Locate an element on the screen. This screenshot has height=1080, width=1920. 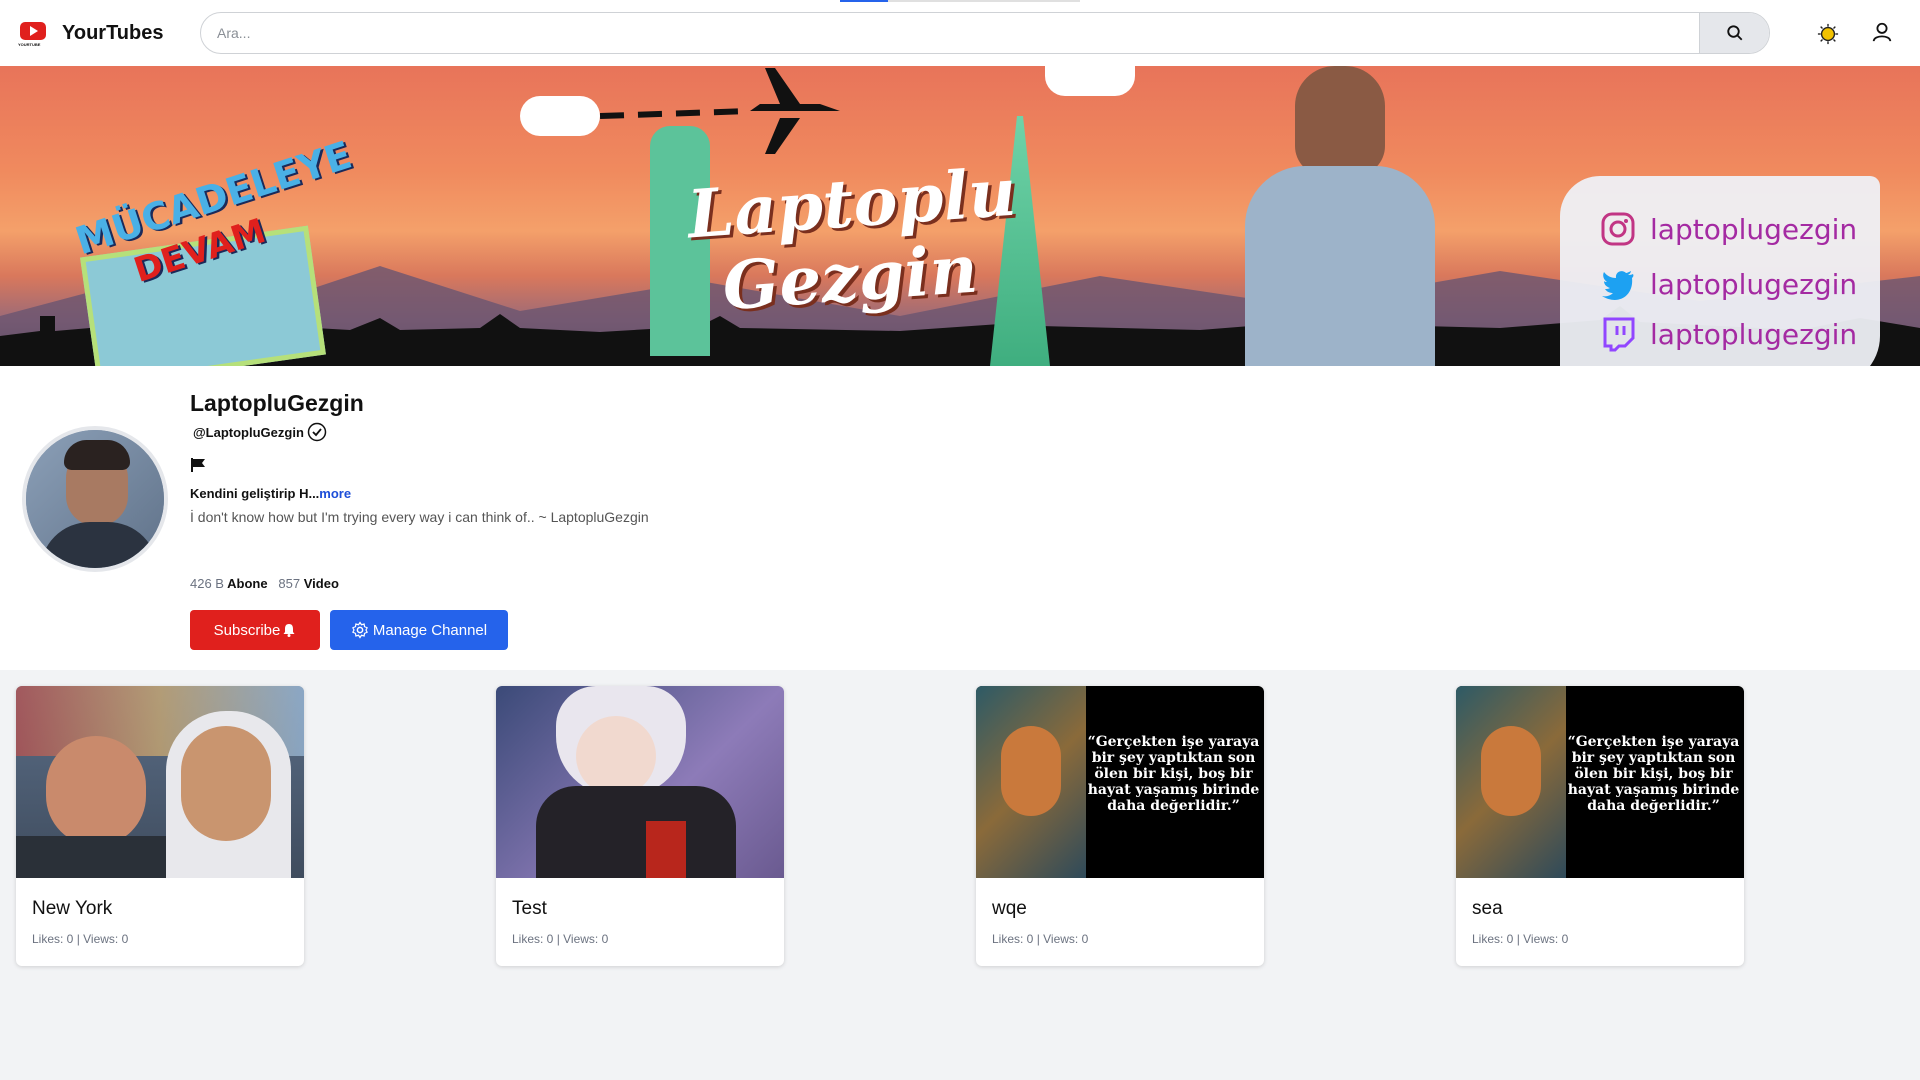
video-title: New York is located at coordinates (72, 909).